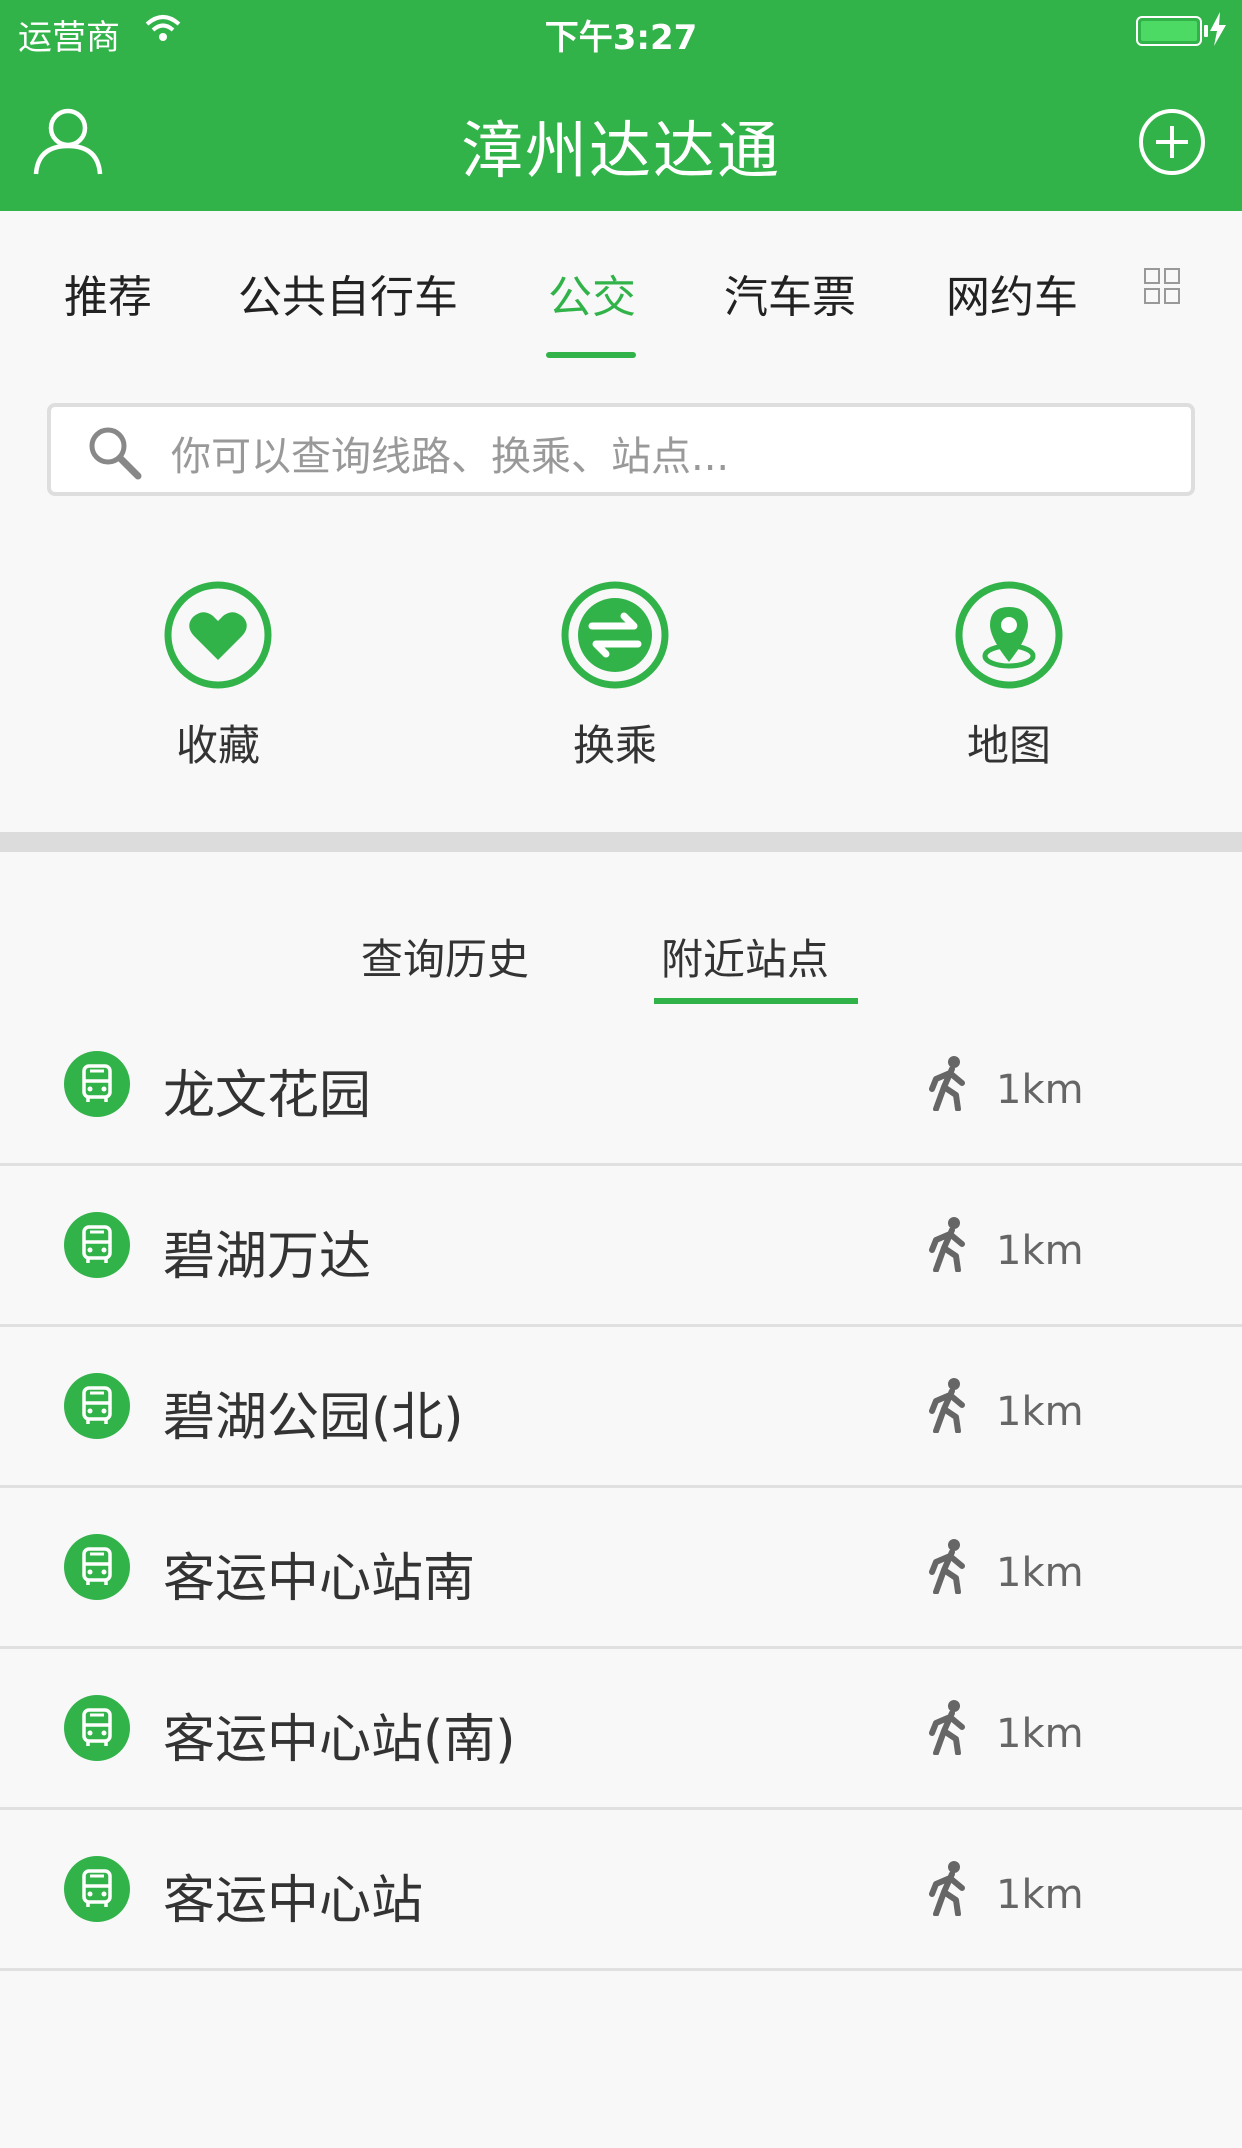 This screenshot has height=2148, width=1242. Describe the element at coordinates (1012, 293) in the screenshot. I see `tab-ride-hailing: 网约车` at that location.